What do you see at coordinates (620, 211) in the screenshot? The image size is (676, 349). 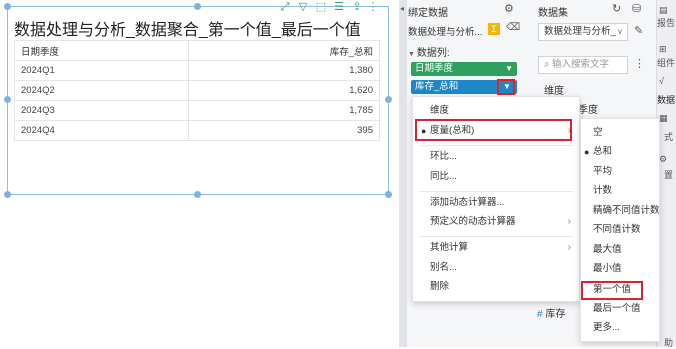 I see `agg-item-exact-distinct-count: 精确不同值计数` at bounding box center [620, 211].